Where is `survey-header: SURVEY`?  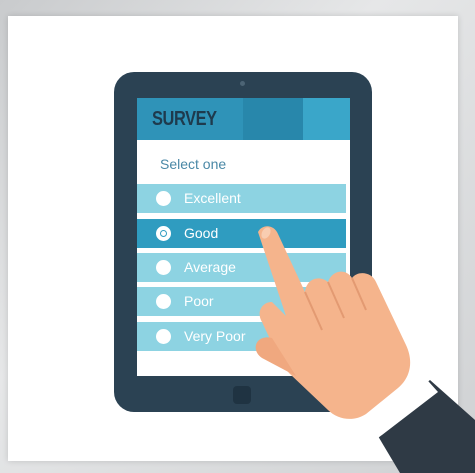
survey-header: SURVEY is located at coordinates (243, 119).